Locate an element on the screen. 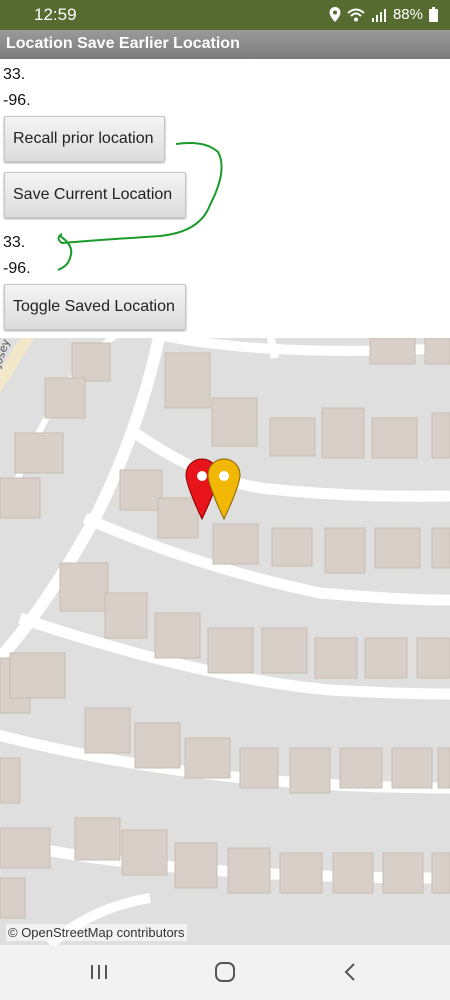  home-icon is located at coordinates (225, 972).